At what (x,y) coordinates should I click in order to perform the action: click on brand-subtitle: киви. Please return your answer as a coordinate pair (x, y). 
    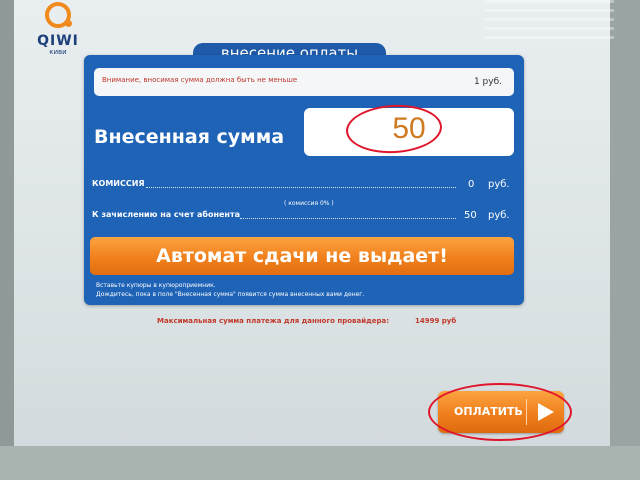
    Looking at the image, I should click on (58, 52).